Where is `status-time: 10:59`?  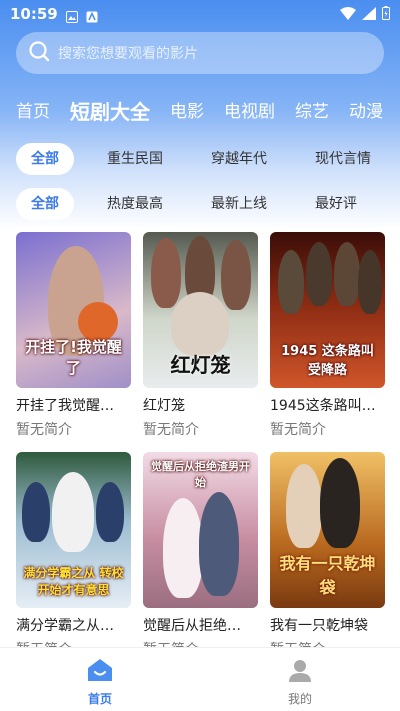
status-time: 10:59 is located at coordinates (34, 14).